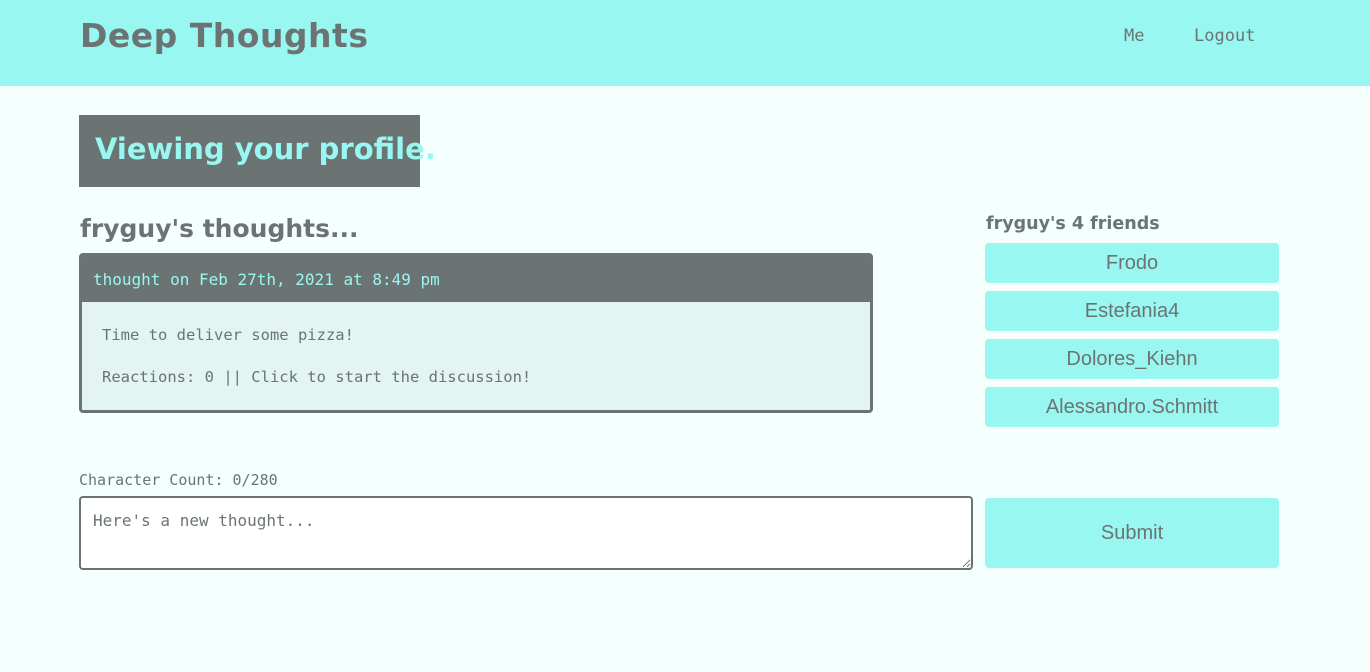  Describe the element at coordinates (228, 335) in the screenshot. I see `thought-text: Time to deliver some pizza!` at that location.